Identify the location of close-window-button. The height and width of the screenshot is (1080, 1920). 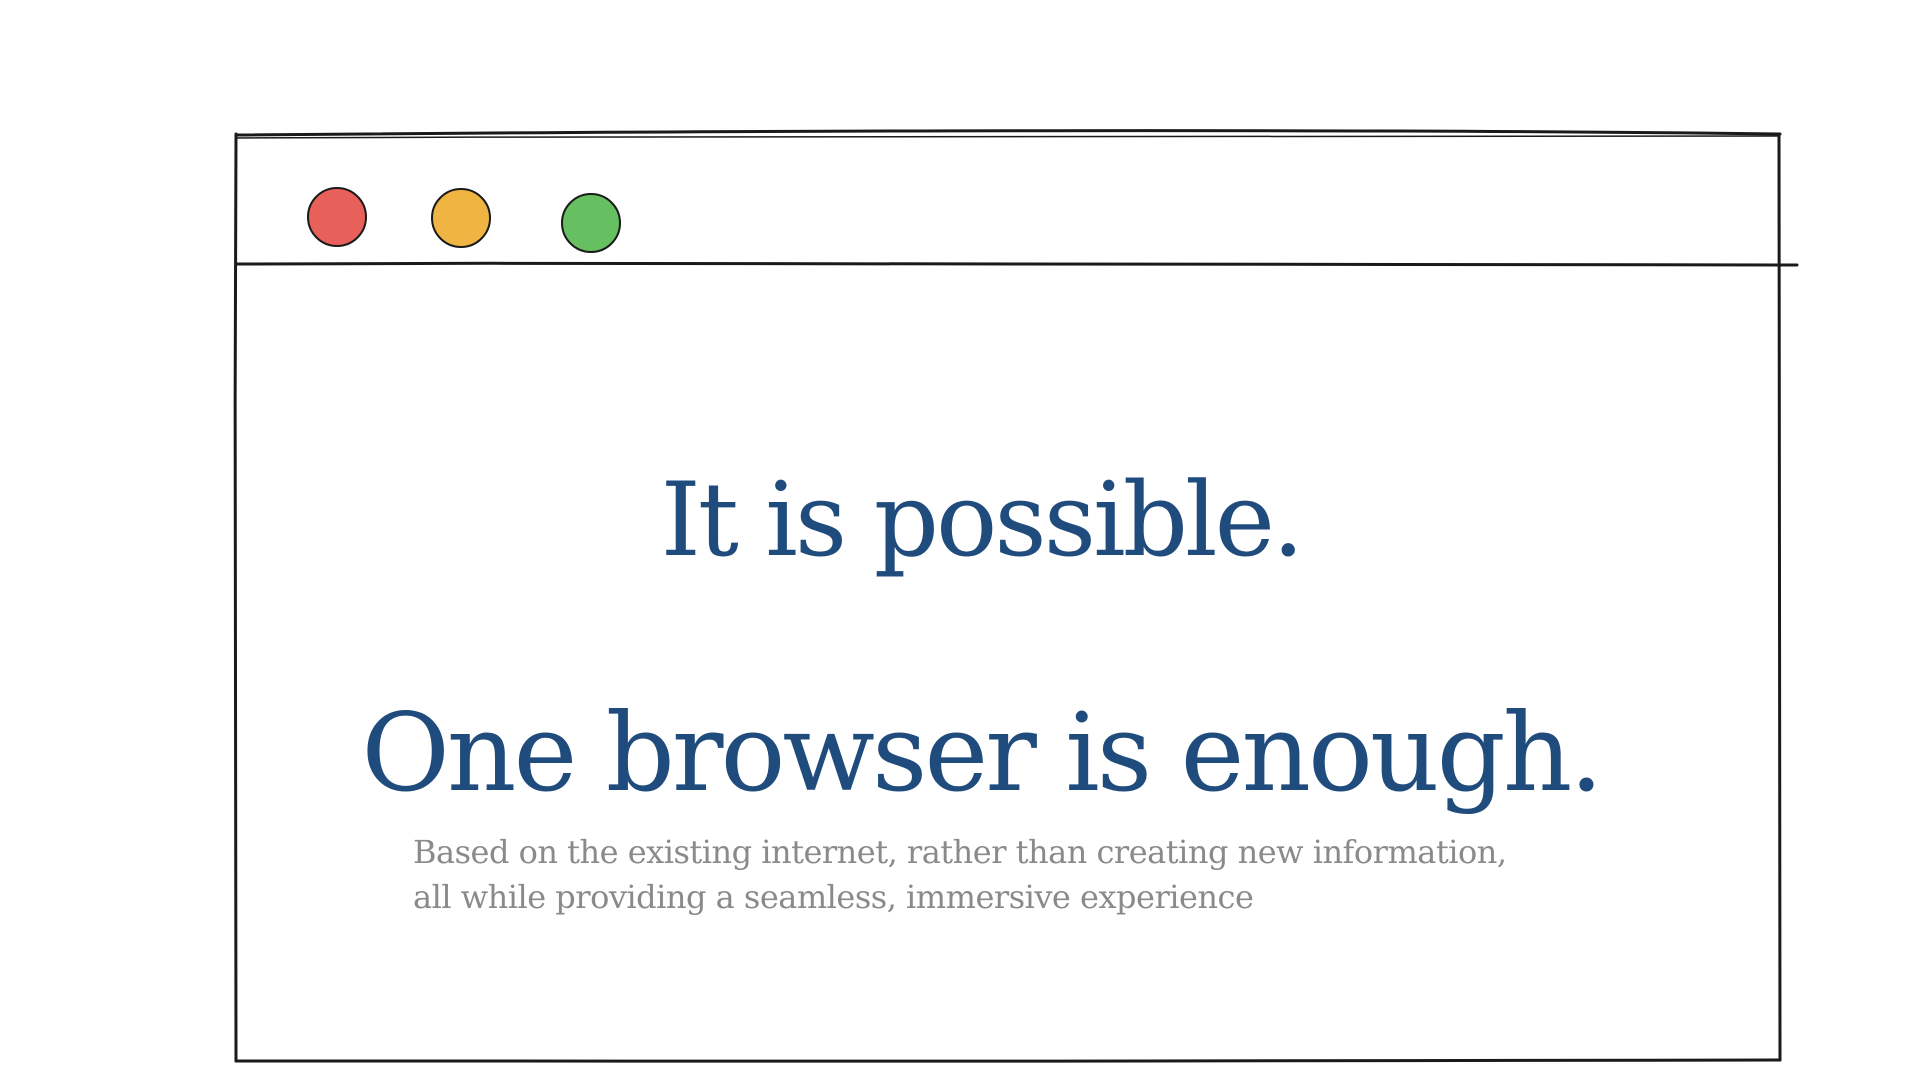
(337, 217).